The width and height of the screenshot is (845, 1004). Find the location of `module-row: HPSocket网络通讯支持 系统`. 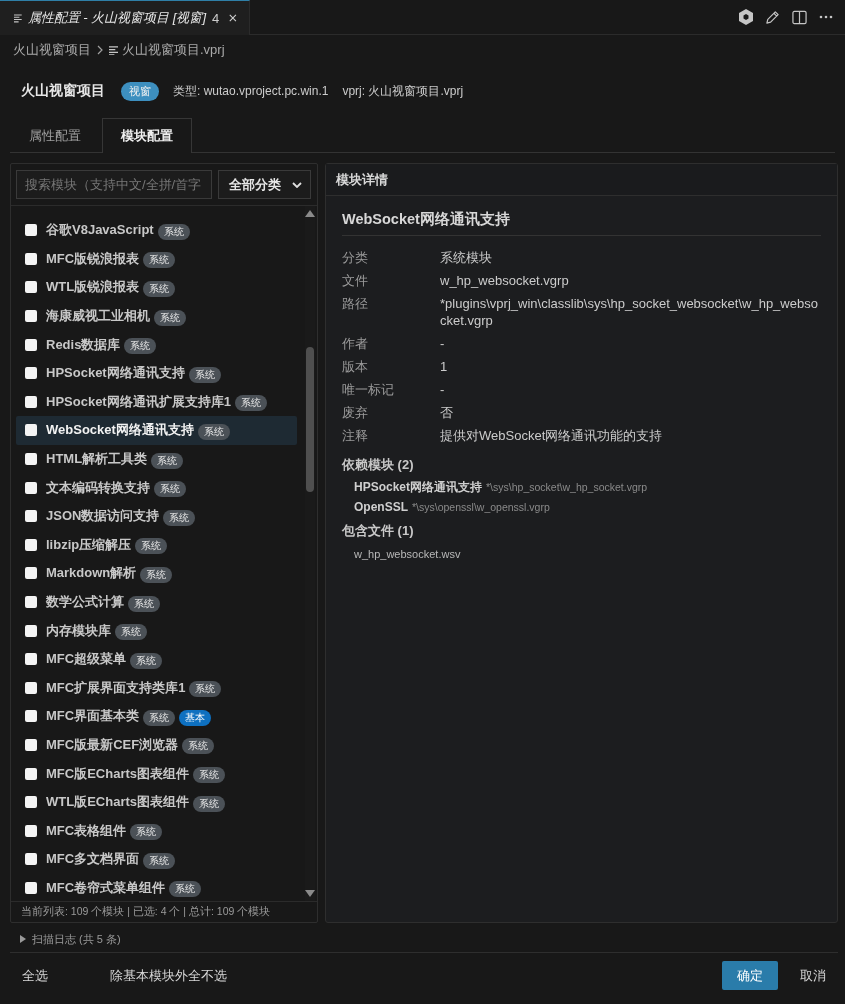

module-row: HPSocket网络通讯支持 系统 is located at coordinates (156, 373).